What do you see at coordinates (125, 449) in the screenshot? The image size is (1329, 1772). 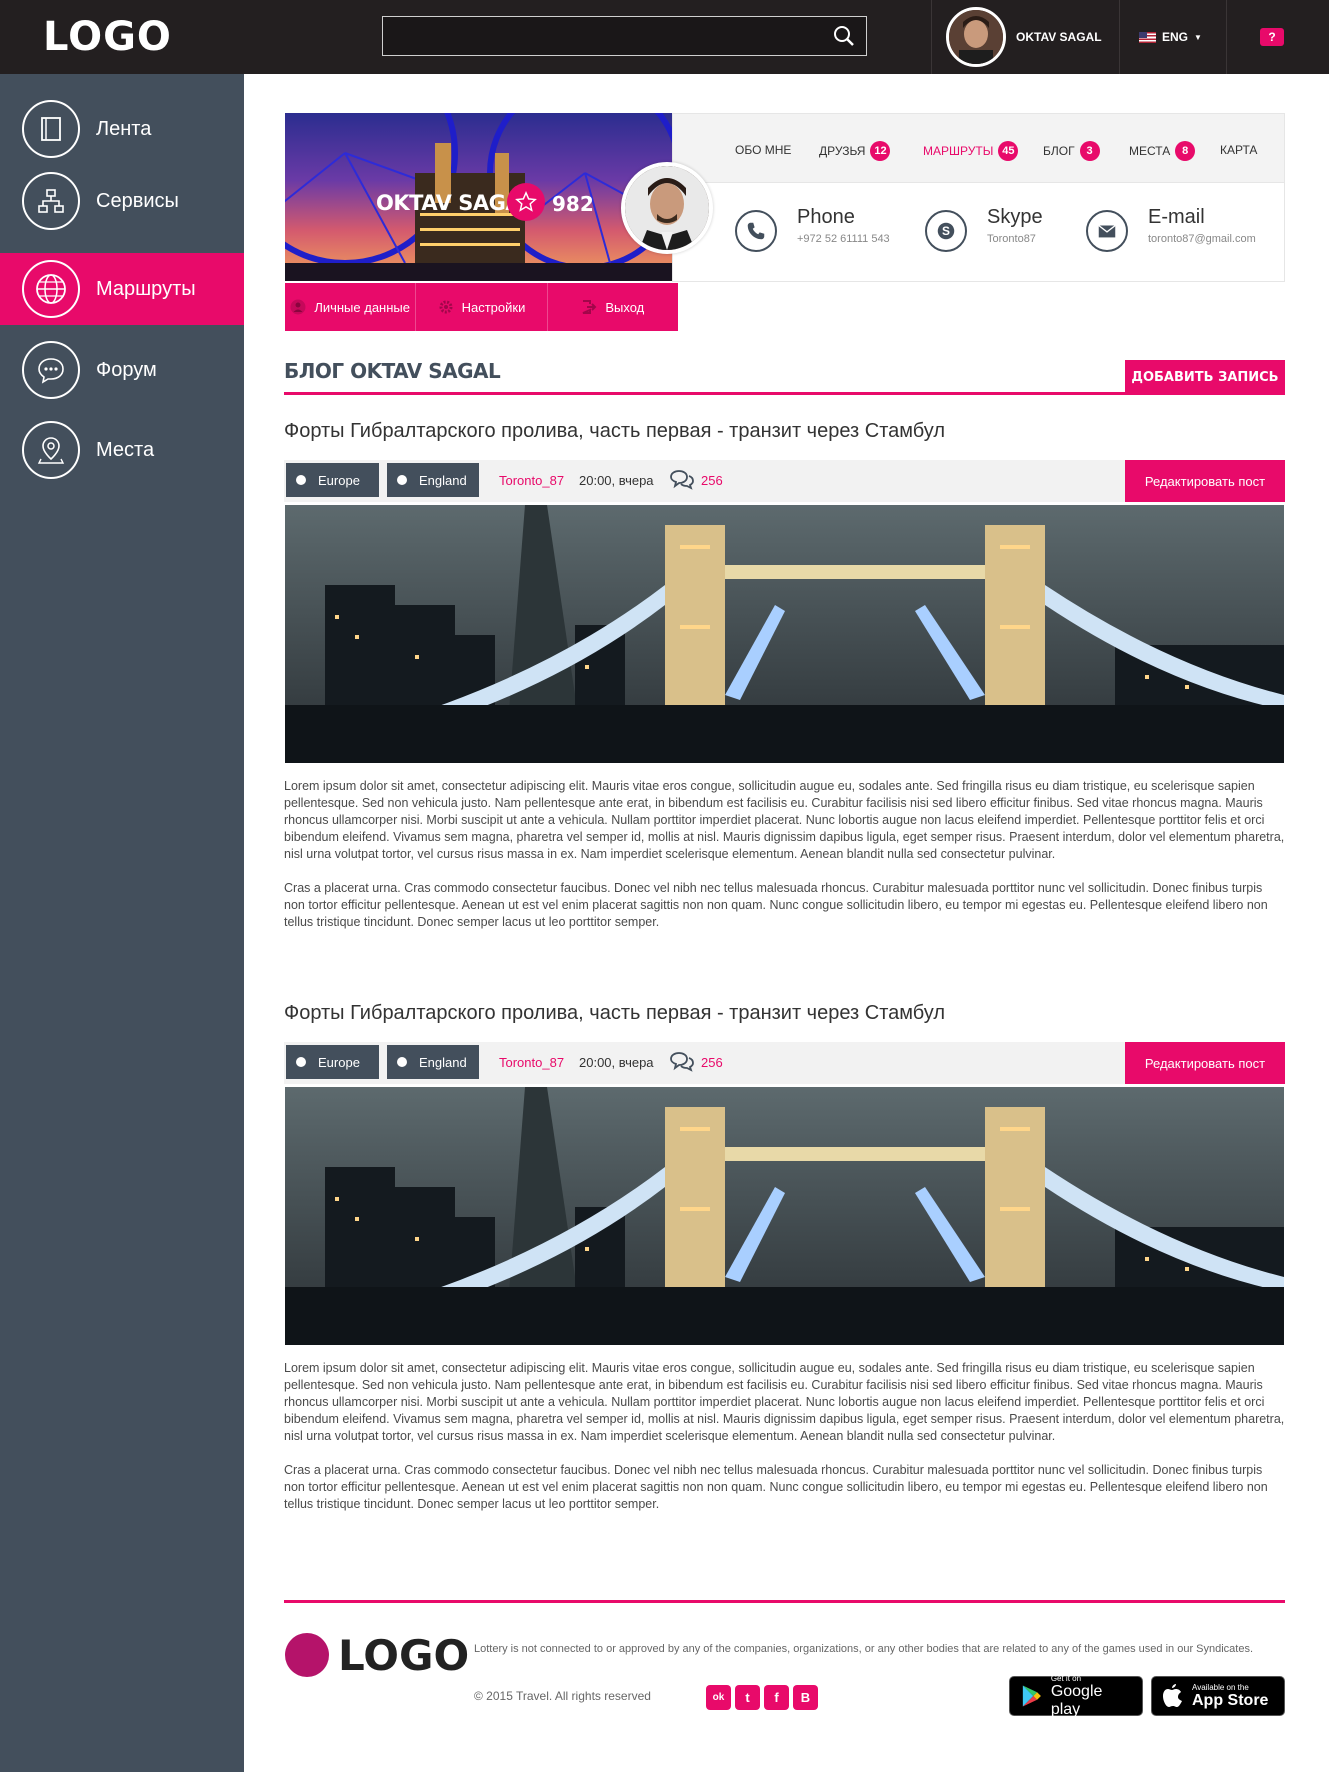 I see `sidebar-item-label: Места` at bounding box center [125, 449].